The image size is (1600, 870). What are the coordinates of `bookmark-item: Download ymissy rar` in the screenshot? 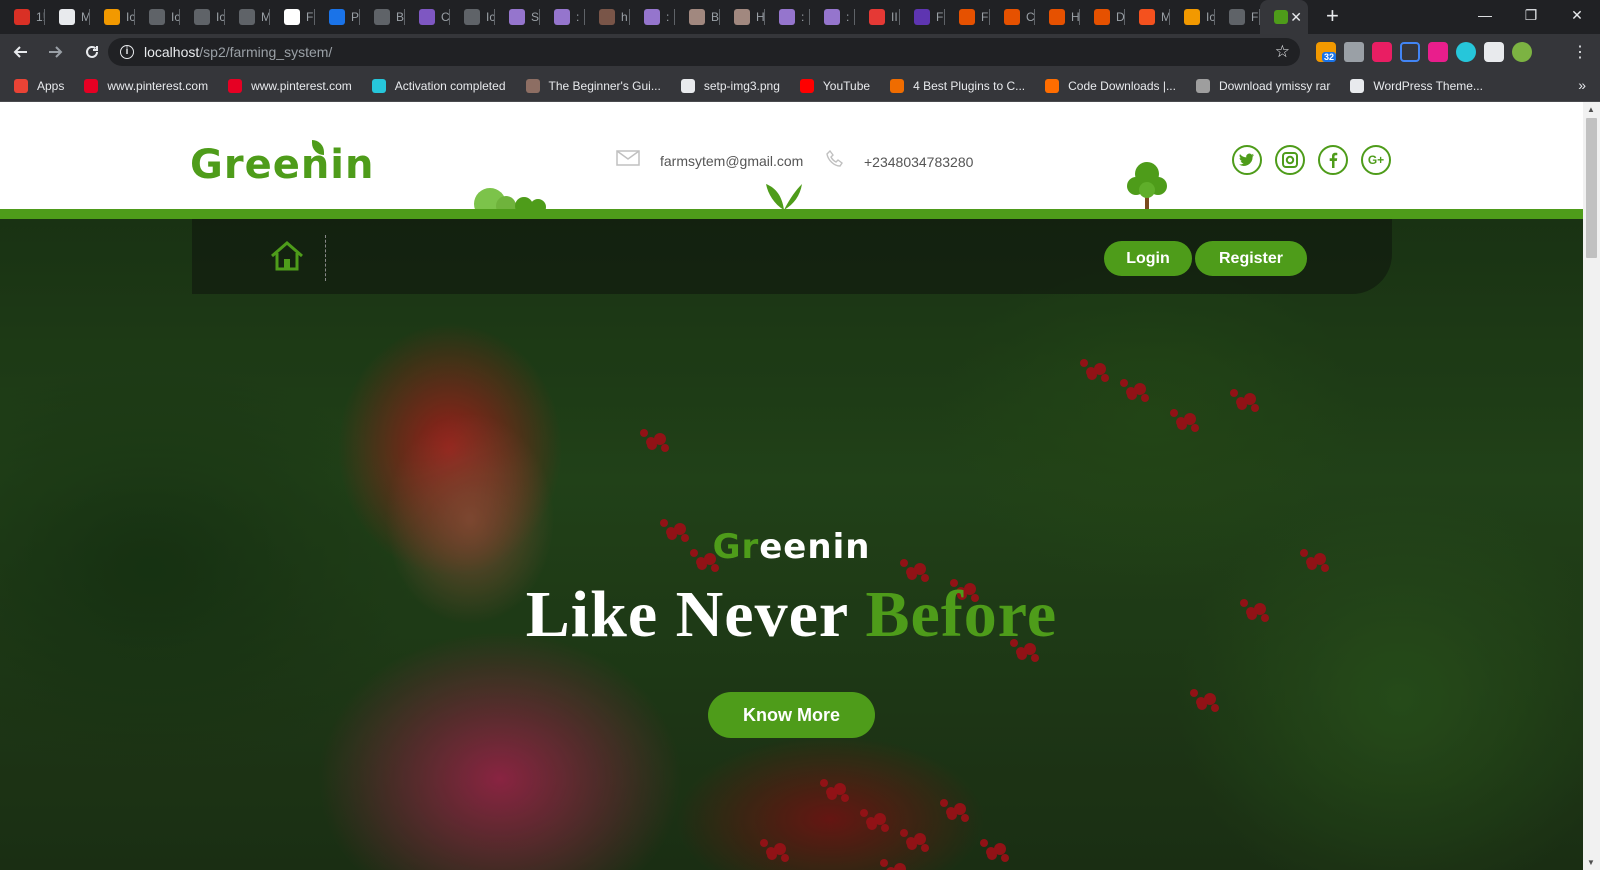 It's located at (1262, 85).